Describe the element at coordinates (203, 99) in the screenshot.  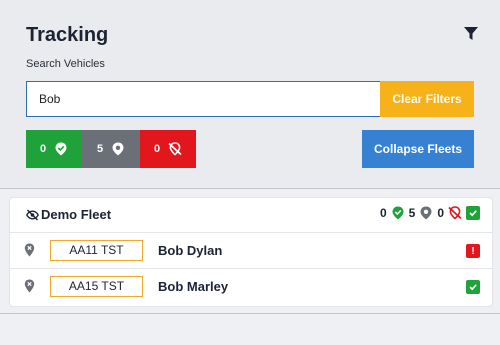
I see `search-input` at that location.